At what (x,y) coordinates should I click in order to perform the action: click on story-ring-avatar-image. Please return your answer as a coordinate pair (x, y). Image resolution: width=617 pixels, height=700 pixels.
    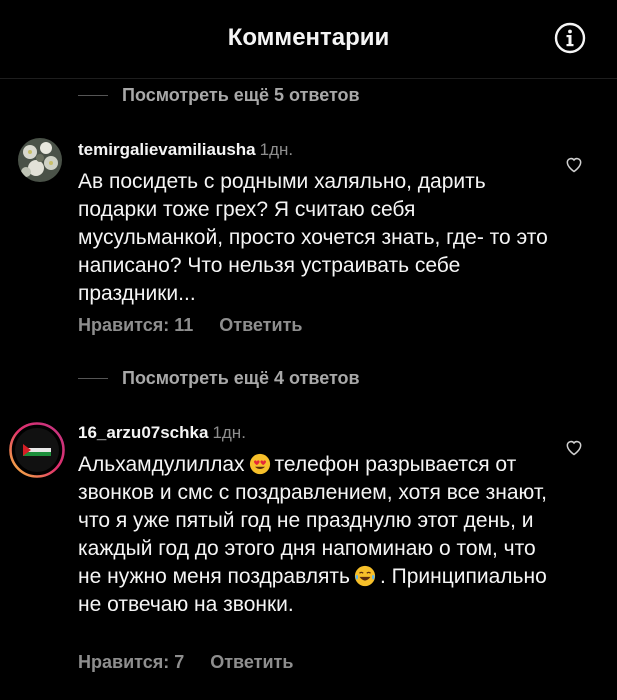
    Looking at the image, I should click on (37, 450).